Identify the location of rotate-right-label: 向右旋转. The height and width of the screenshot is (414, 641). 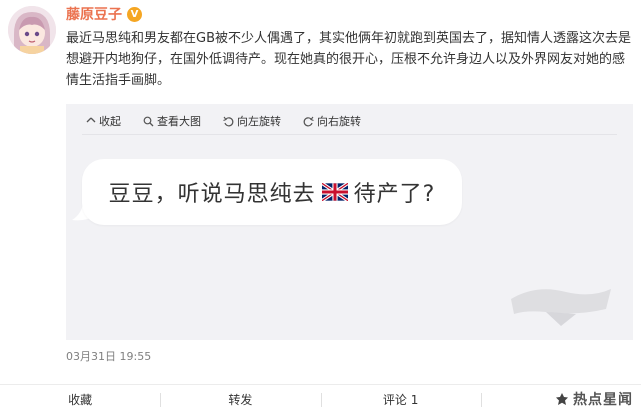
(339, 121).